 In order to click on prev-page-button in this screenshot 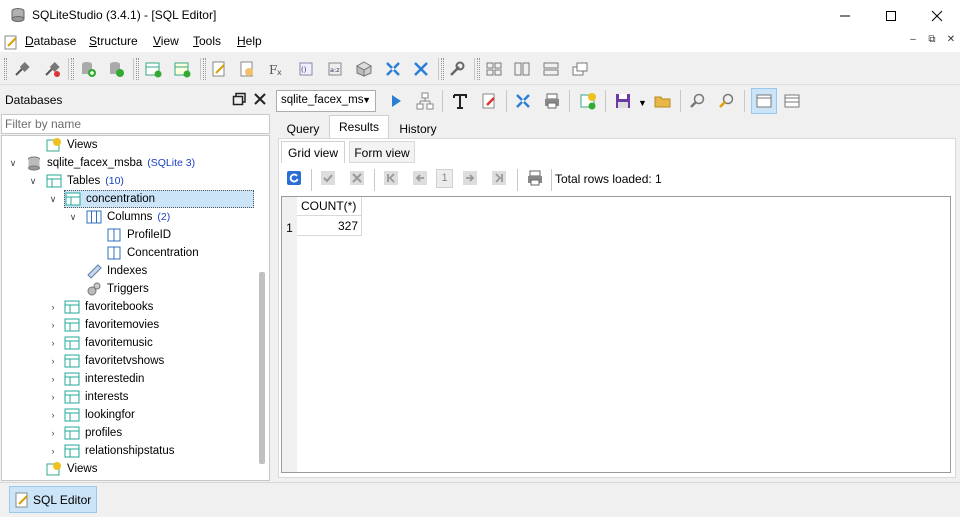, I will do `click(420, 178)`.